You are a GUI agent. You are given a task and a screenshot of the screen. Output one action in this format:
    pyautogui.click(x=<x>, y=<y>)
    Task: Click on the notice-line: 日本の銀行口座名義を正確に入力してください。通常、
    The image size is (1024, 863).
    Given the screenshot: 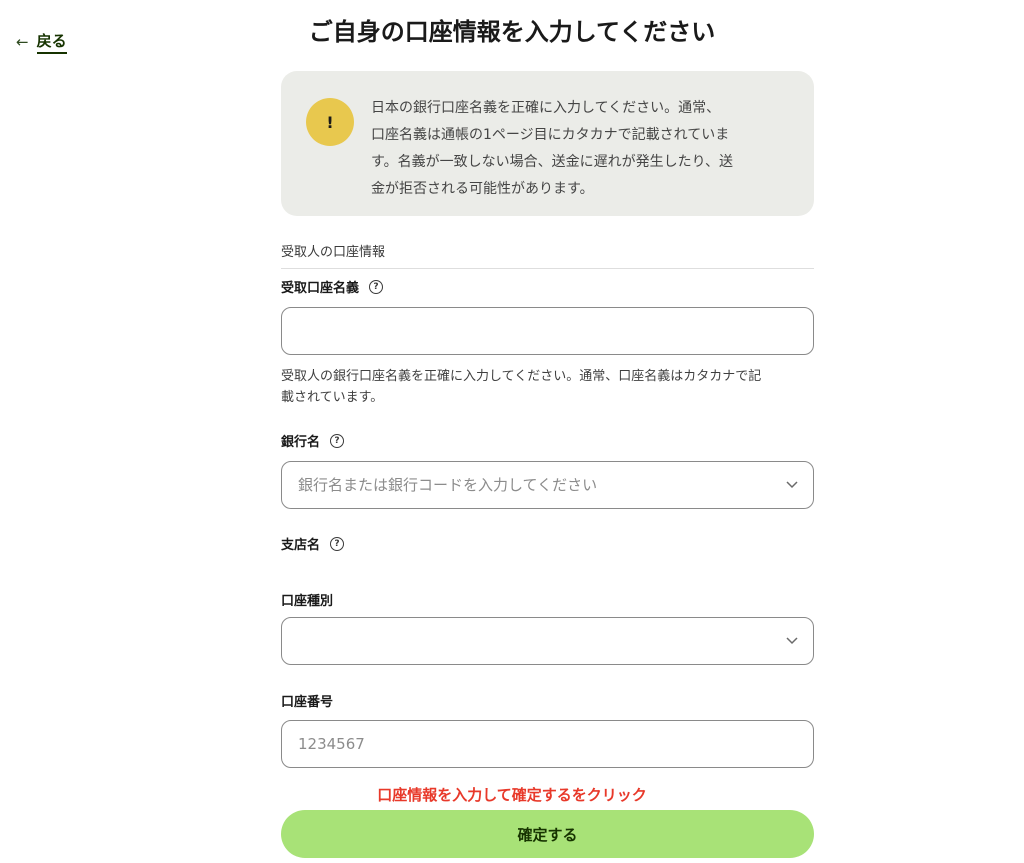 What is the action you would take?
    pyautogui.click(x=546, y=108)
    